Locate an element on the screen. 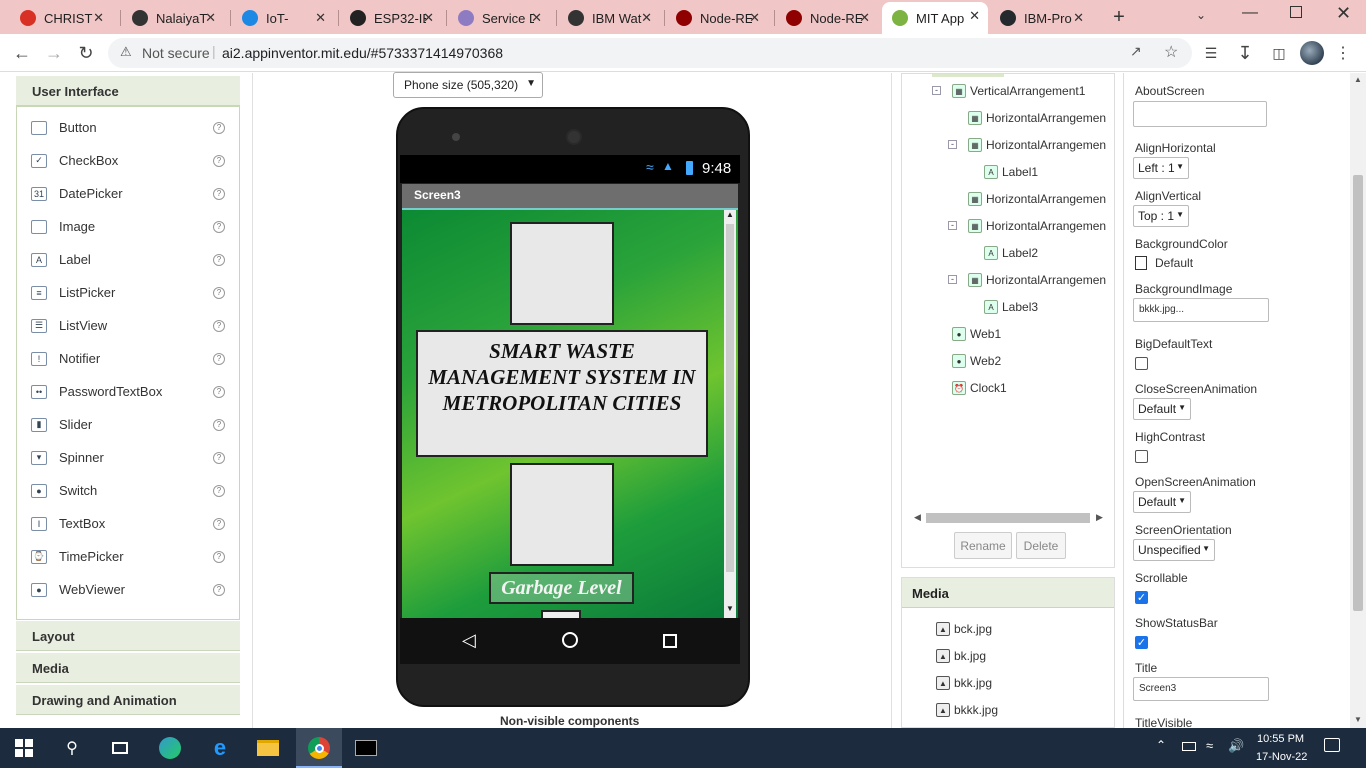 This screenshot has width=1366, height=768. palette-item-label: A Label? is located at coordinates (128, 259).